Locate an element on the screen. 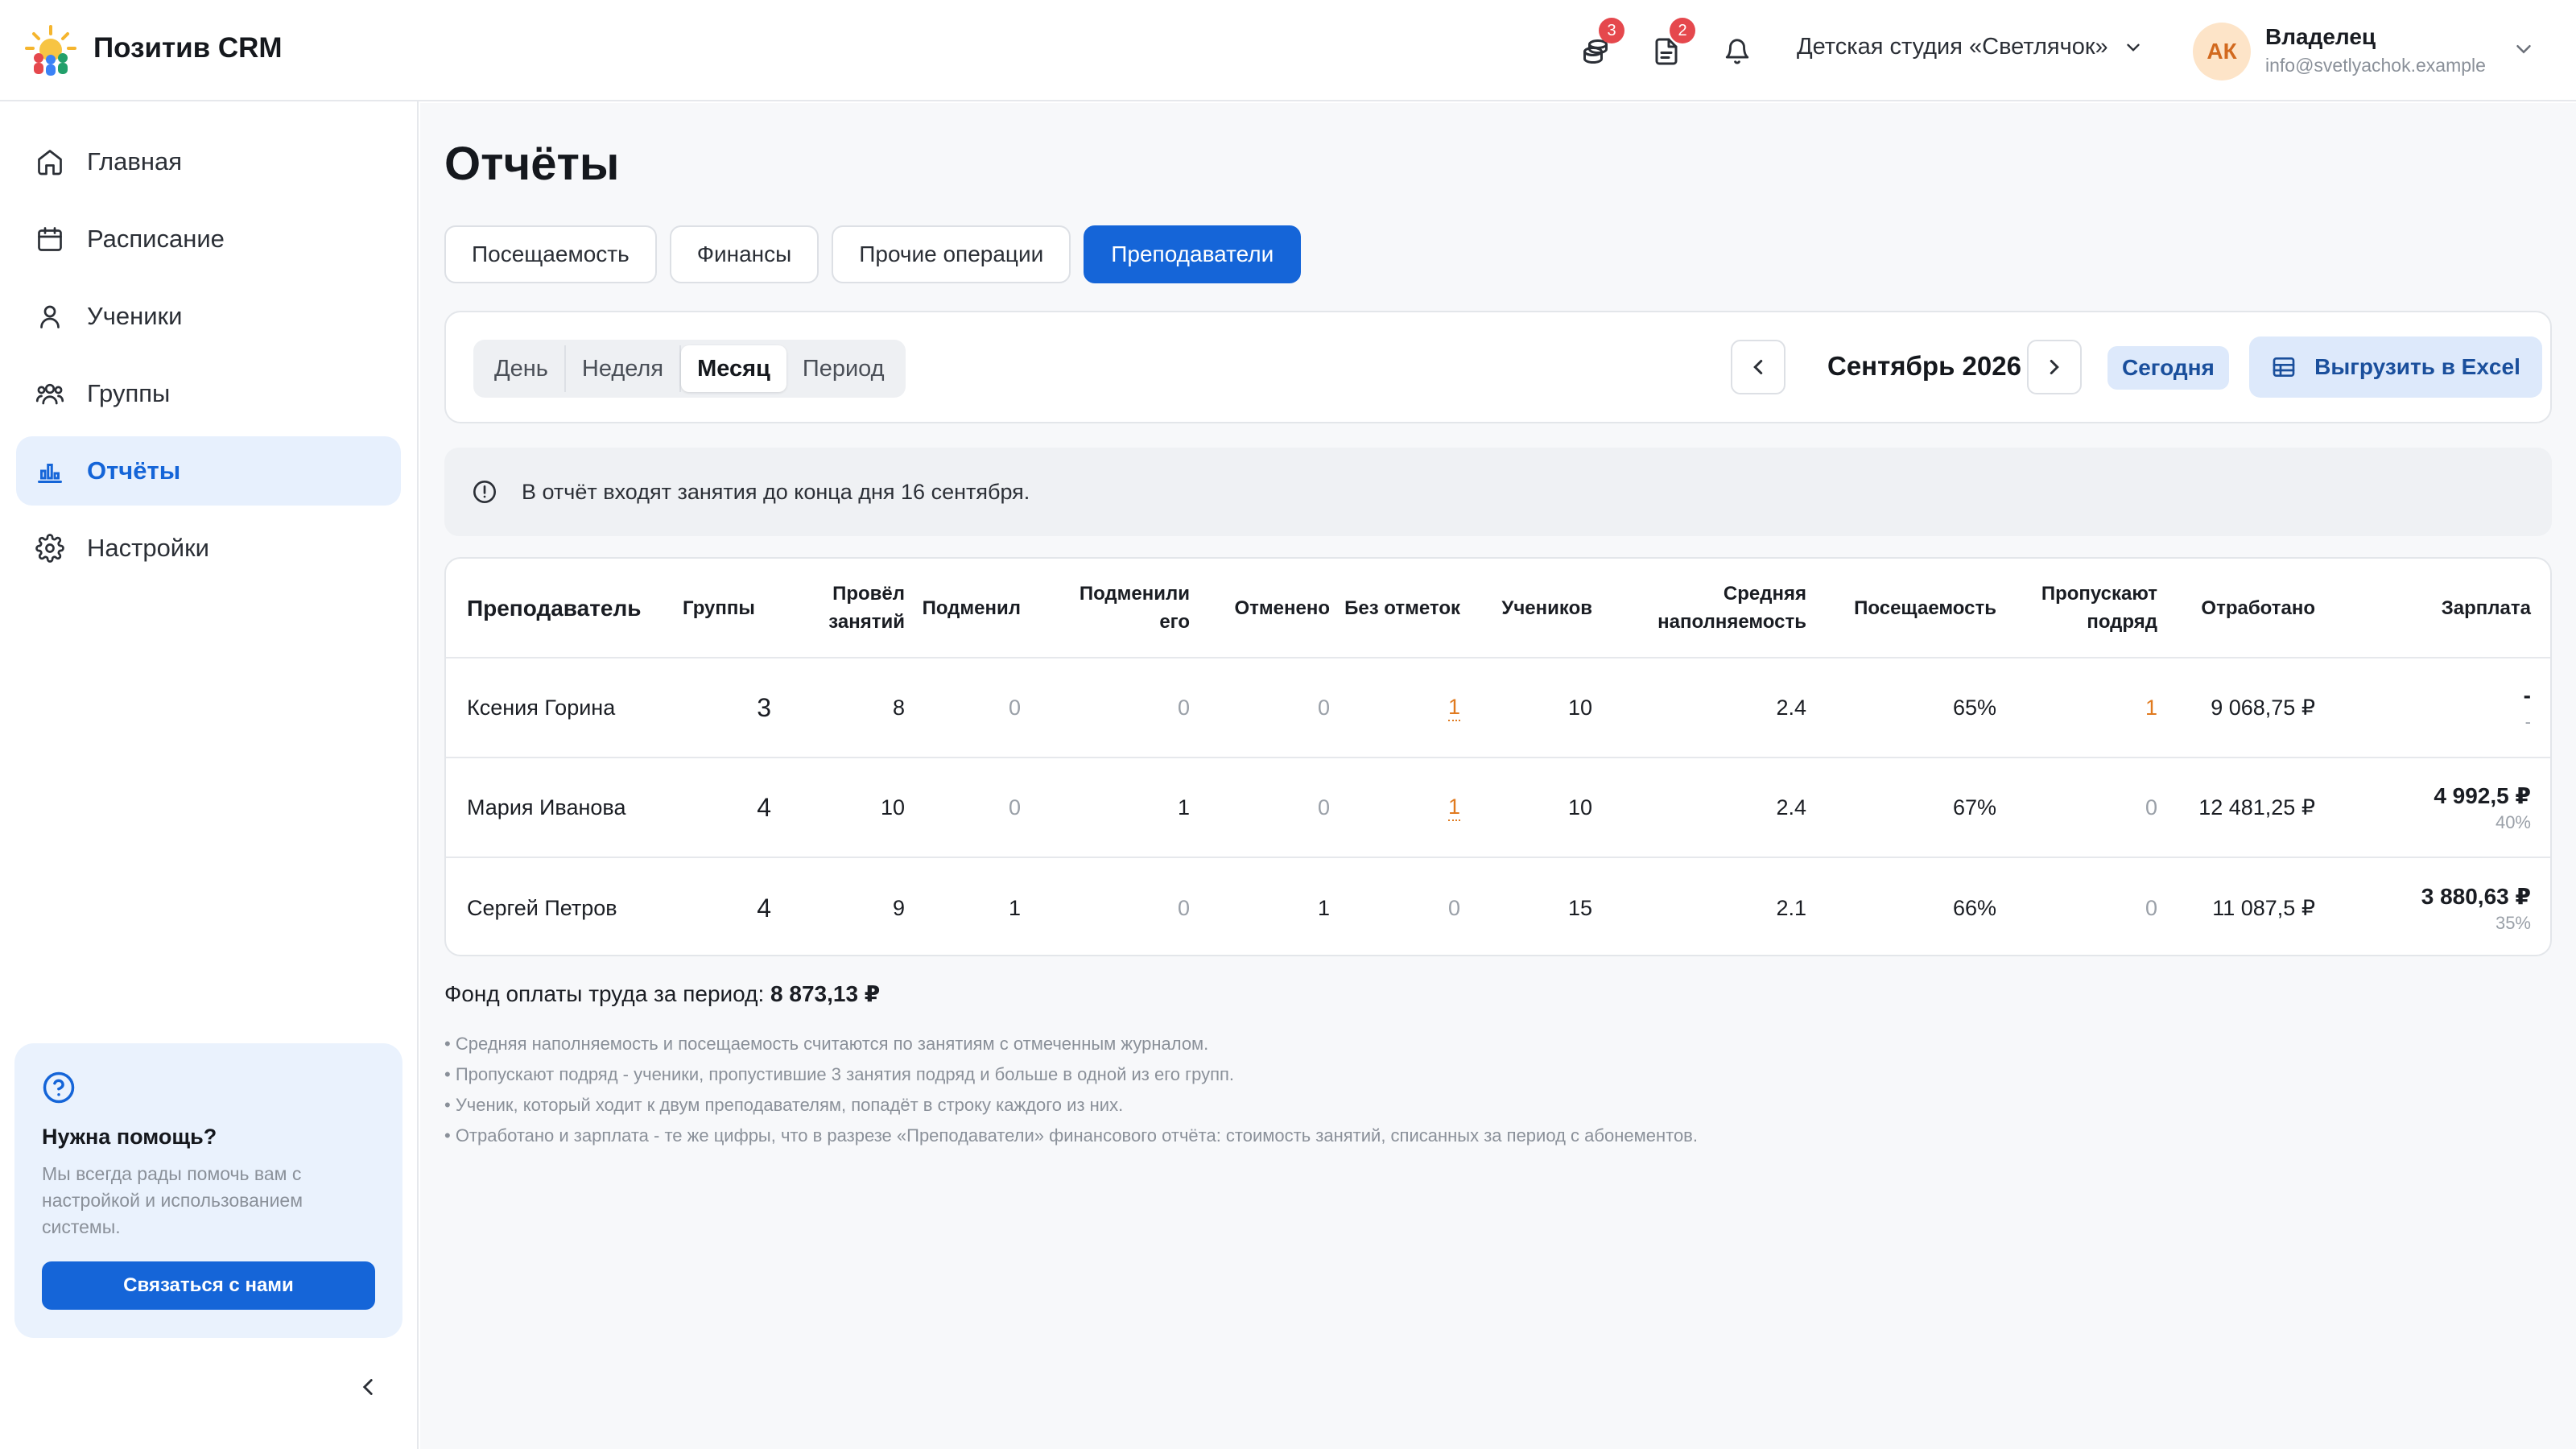 The width and height of the screenshot is (2576, 1449). col-substituted: Подменил is located at coordinates (970, 608).